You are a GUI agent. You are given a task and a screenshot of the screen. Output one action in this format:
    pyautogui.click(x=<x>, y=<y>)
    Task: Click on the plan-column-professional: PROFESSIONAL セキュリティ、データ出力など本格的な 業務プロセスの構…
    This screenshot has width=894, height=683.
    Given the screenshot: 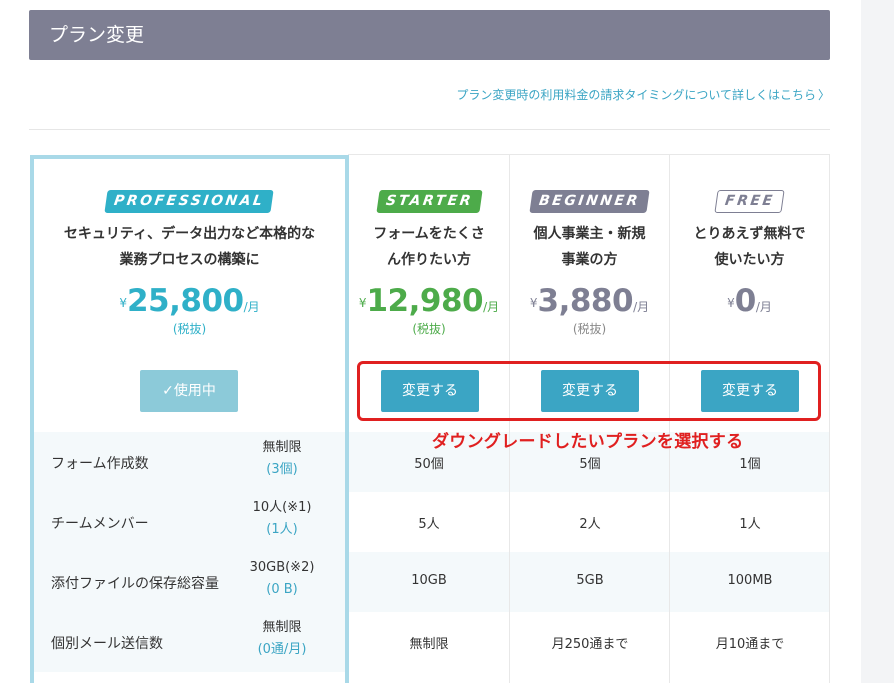 What is the action you would take?
    pyautogui.click(x=189, y=246)
    